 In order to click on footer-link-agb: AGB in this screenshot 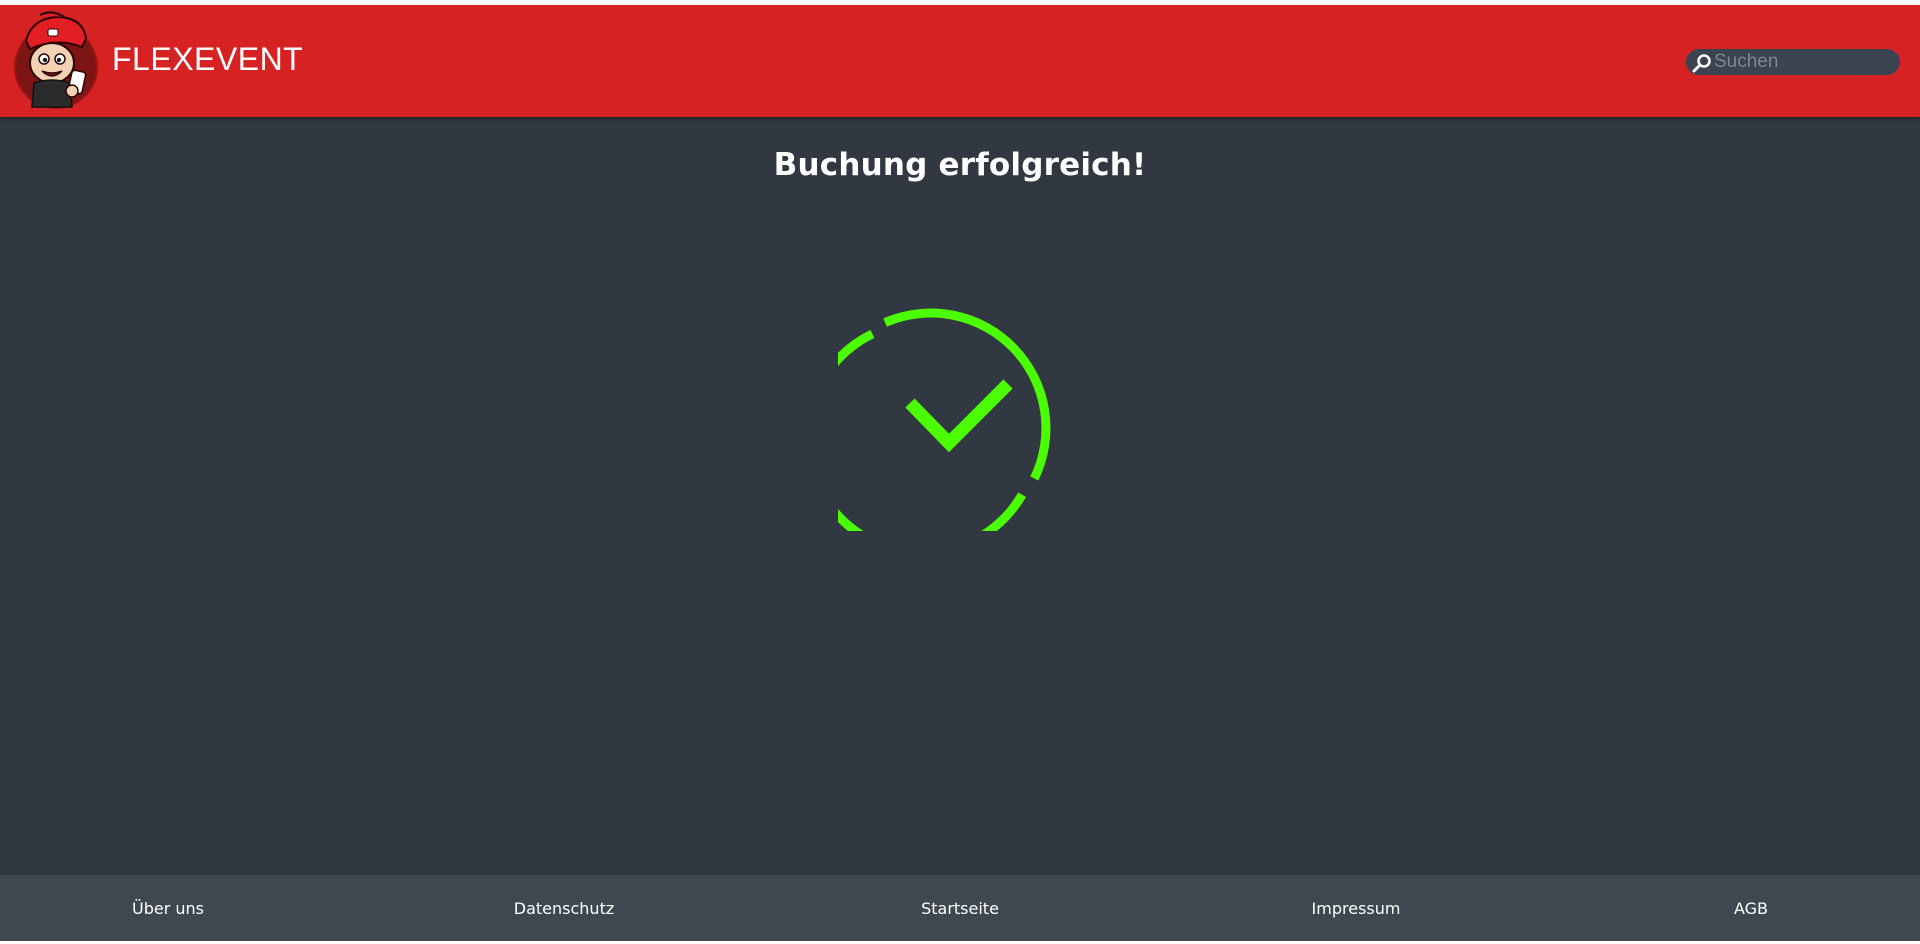, I will do `click(1751, 908)`.